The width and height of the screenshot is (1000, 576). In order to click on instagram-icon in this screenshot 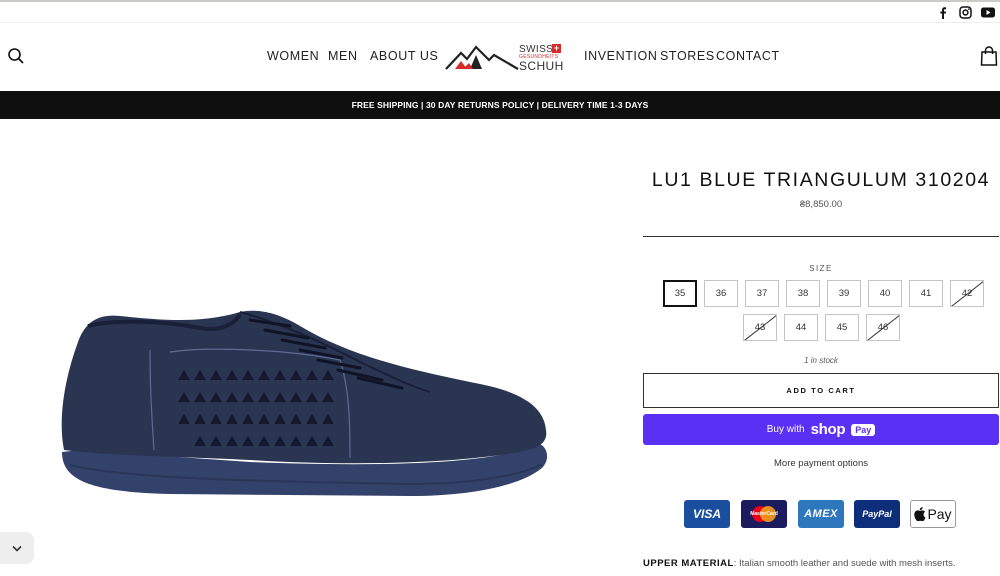, I will do `click(965, 12)`.